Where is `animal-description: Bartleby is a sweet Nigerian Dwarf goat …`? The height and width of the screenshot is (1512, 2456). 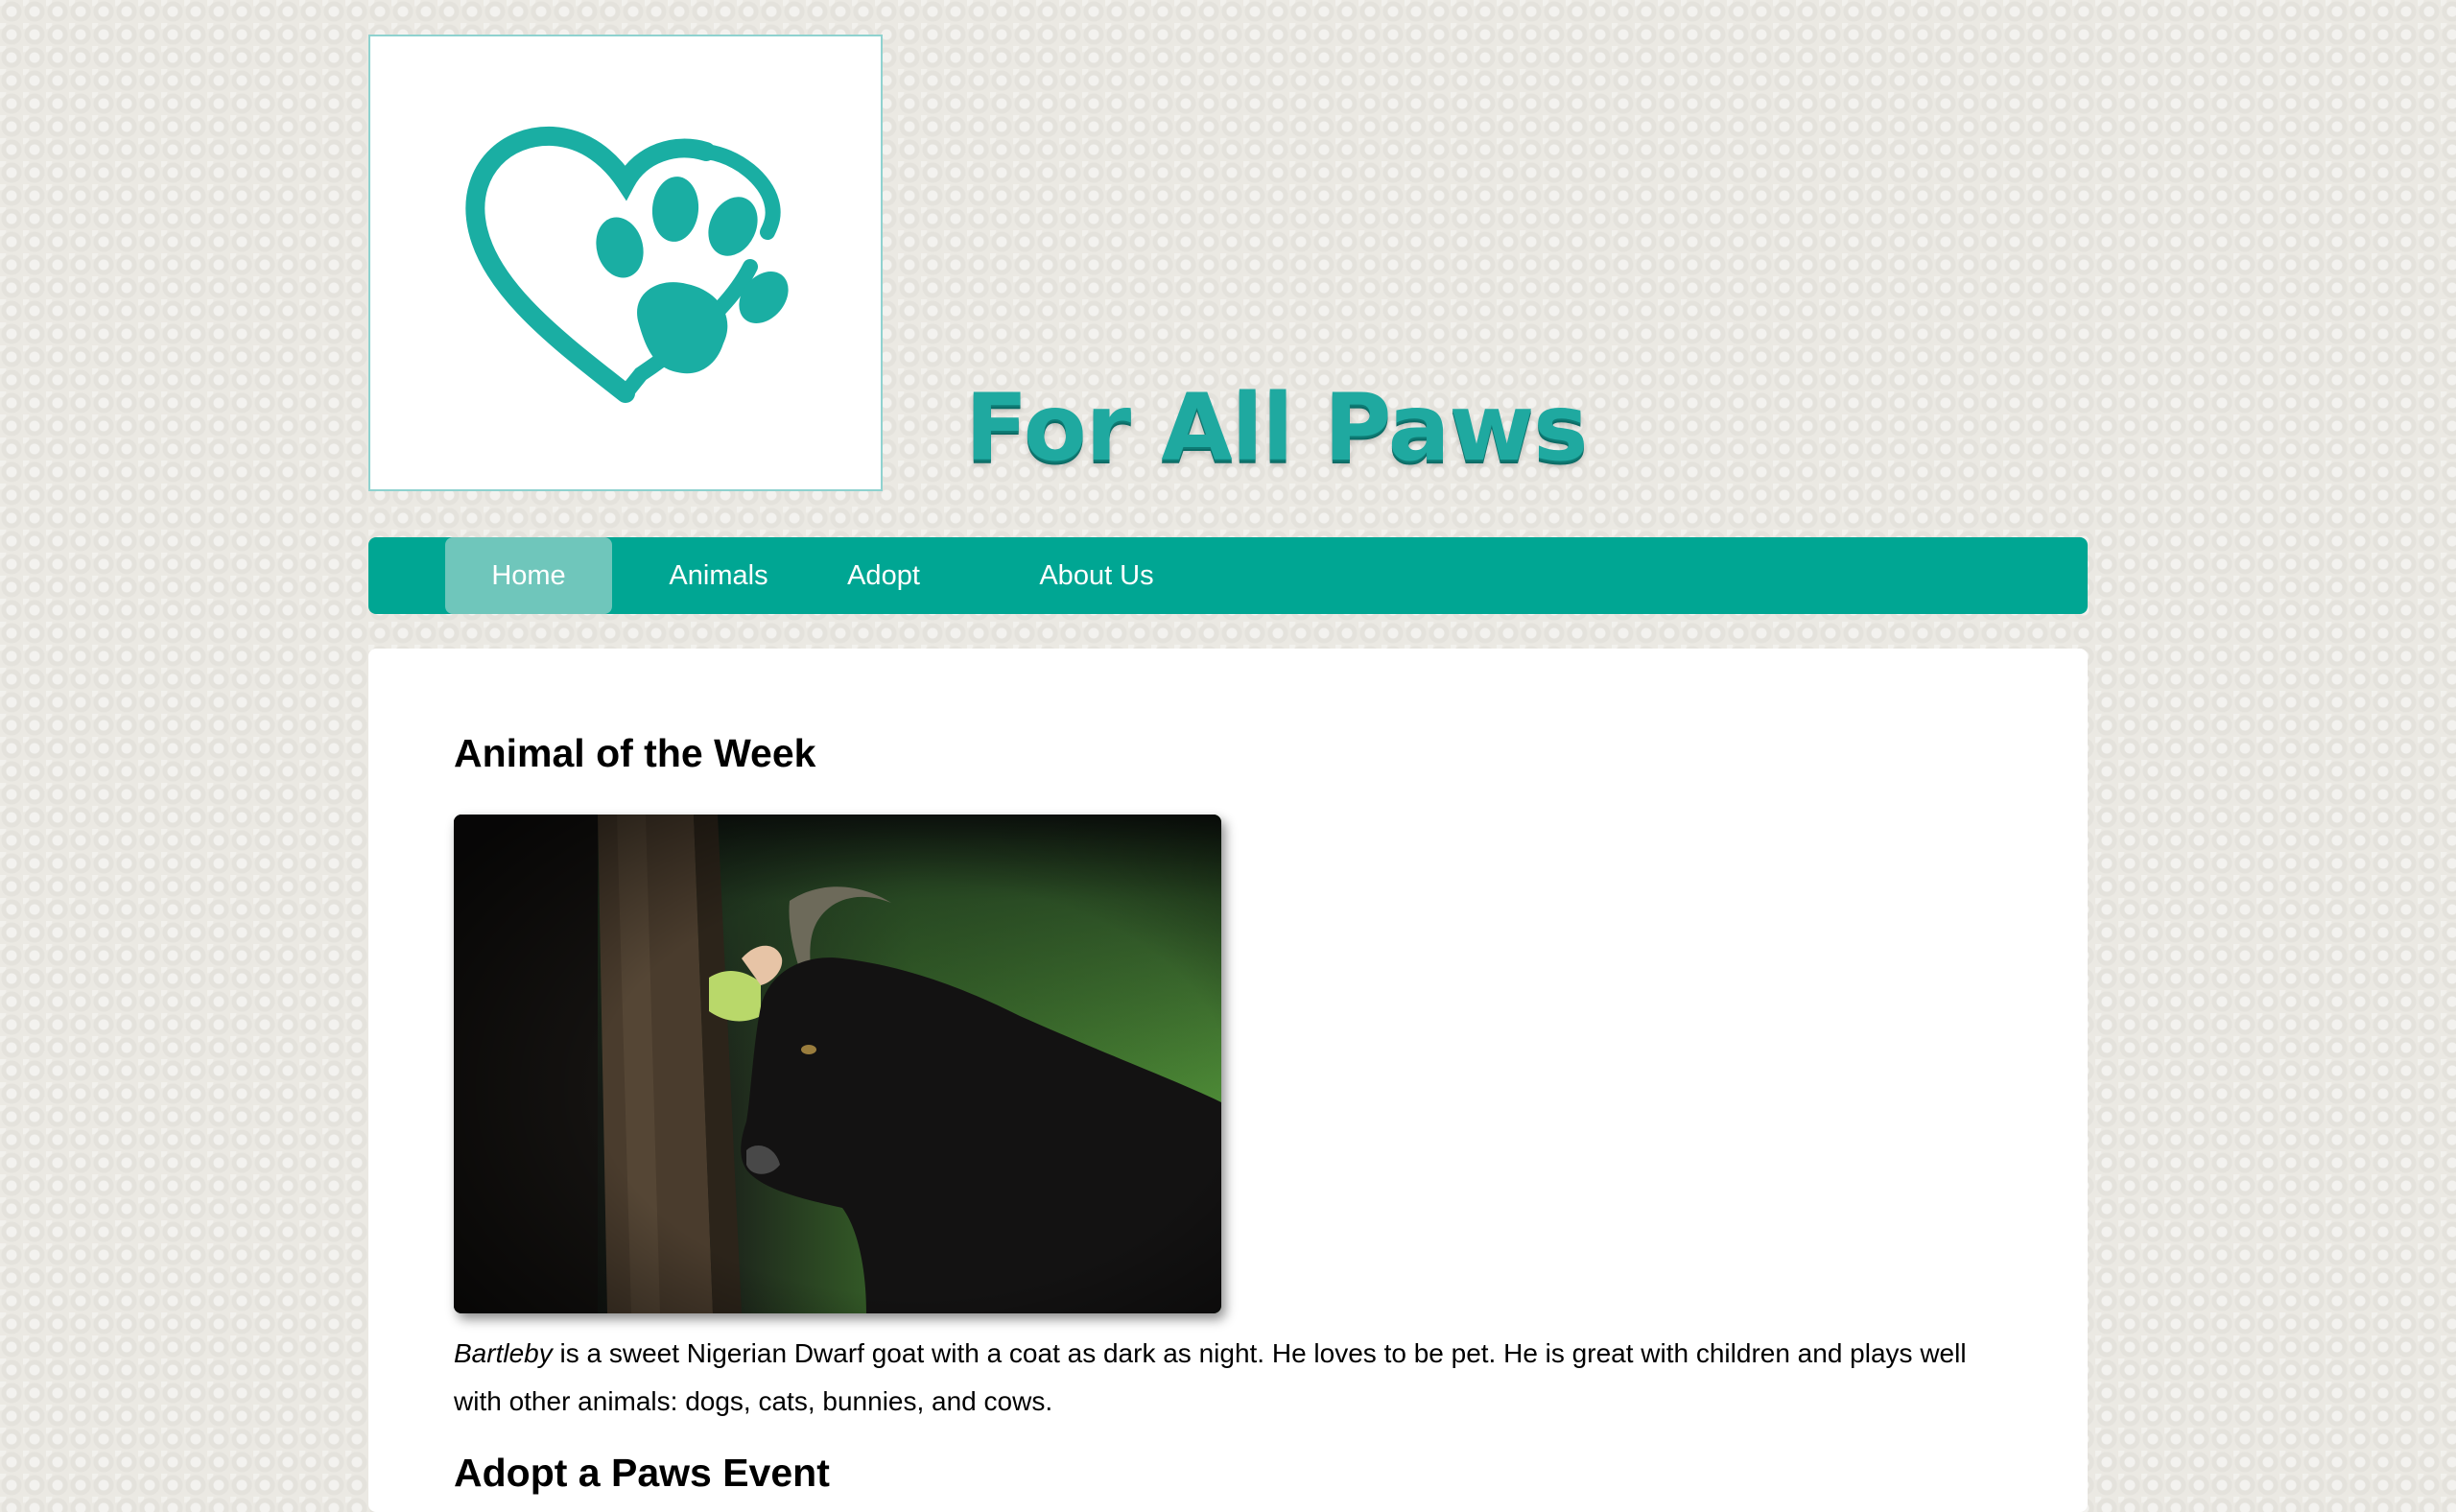 animal-description: Bartleby is a sweet Nigerian Dwarf goat … is located at coordinates (1231, 1378).